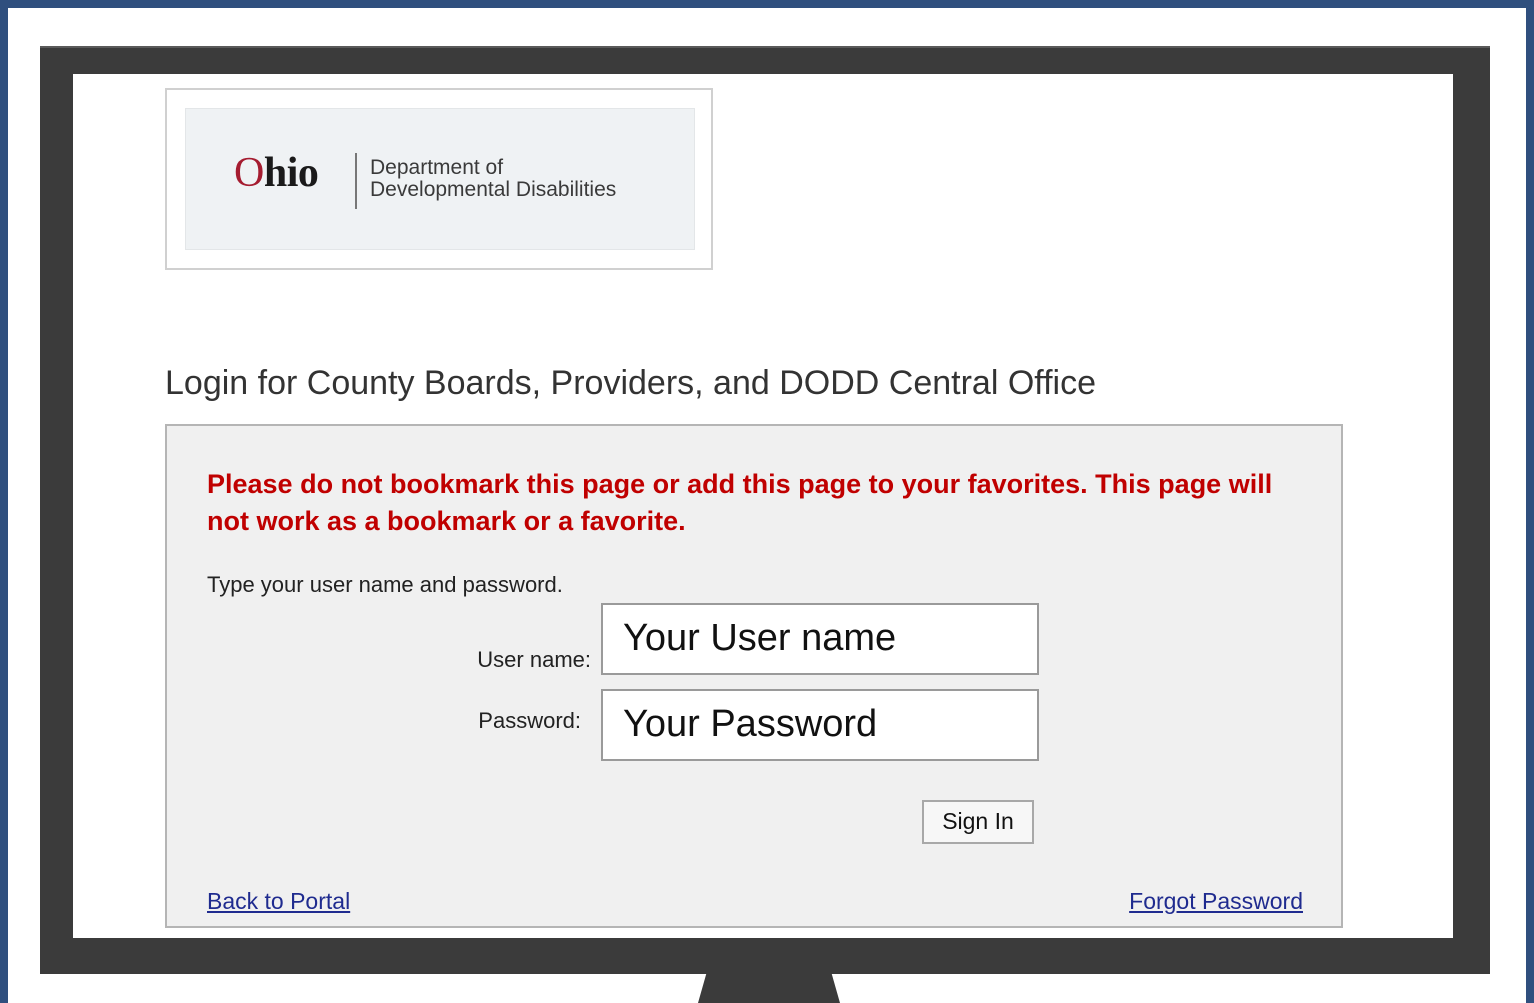  What do you see at coordinates (978, 822) in the screenshot?
I see `sign-in-button: Sign In` at bounding box center [978, 822].